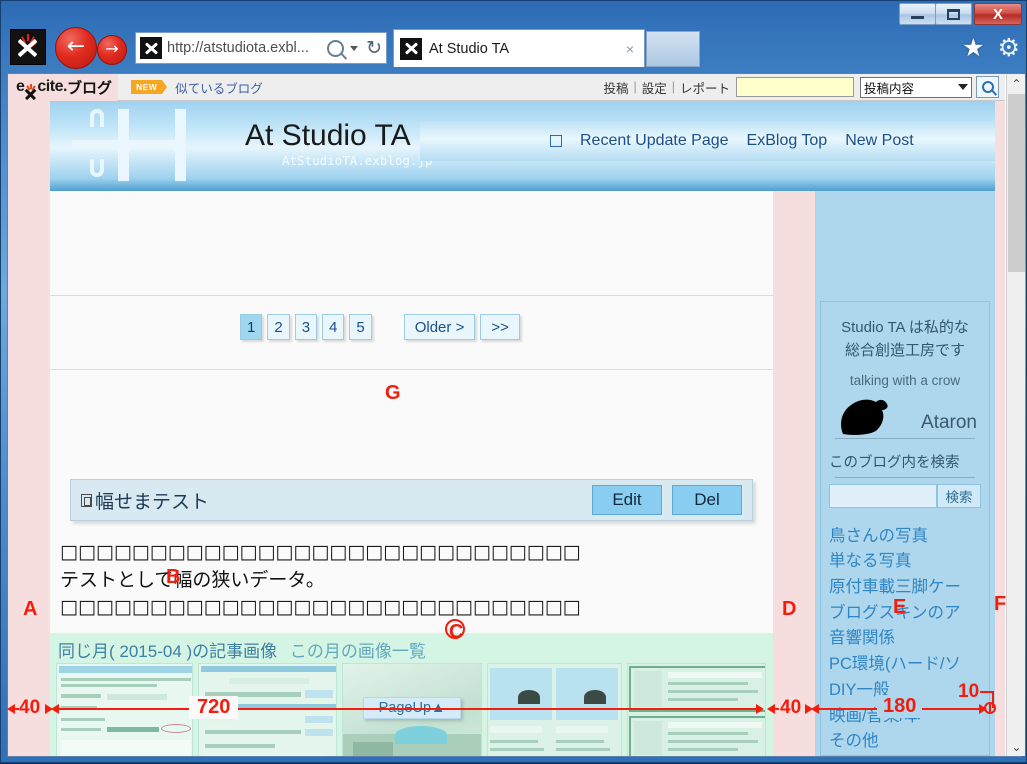 The height and width of the screenshot is (764, 1027). What do you see at coordinates (89, 88) in the screenshot?
I see `excite-logo-jp: ブログ` at bounding box center [89, 88].